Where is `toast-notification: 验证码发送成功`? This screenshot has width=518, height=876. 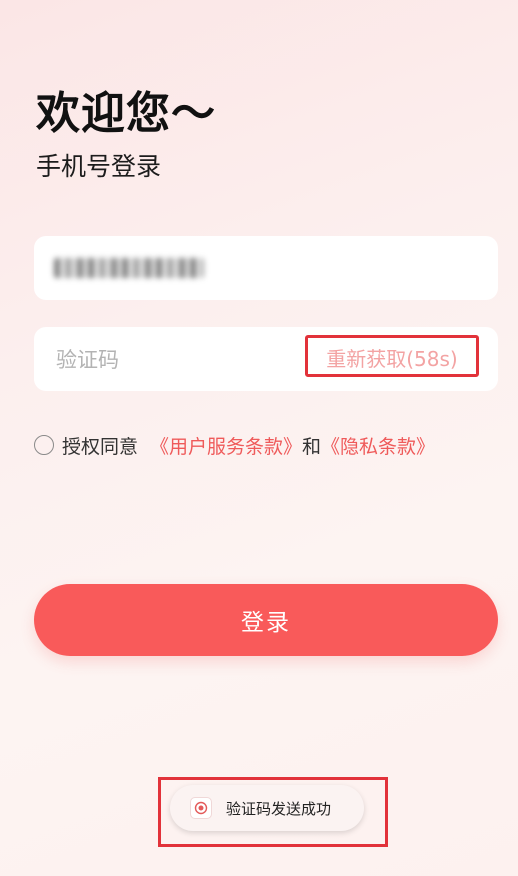 toast-notification: 验证码发送成功 is located at coordinates (267, 808).